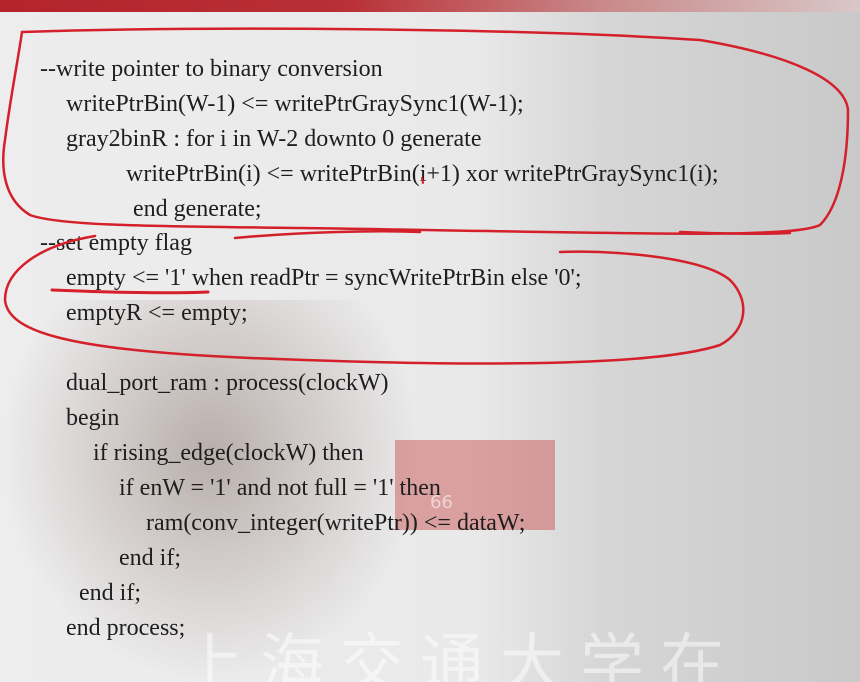  Describe the element at coordinates (116, 243) in the screenshot. I see `code-line-comment-empty: --set empty flag` at that location.